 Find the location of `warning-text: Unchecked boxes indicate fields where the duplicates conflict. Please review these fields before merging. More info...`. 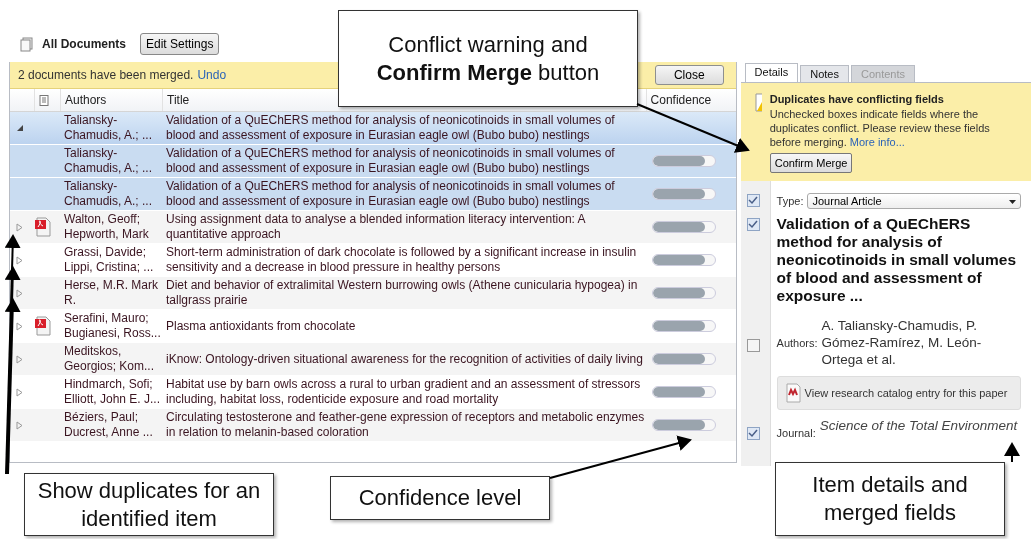

warning-text: Unchecked boxes indicate fields where the duplicates conflict. Please review these fields before merging. More info... is located at coordinates (880, 128).